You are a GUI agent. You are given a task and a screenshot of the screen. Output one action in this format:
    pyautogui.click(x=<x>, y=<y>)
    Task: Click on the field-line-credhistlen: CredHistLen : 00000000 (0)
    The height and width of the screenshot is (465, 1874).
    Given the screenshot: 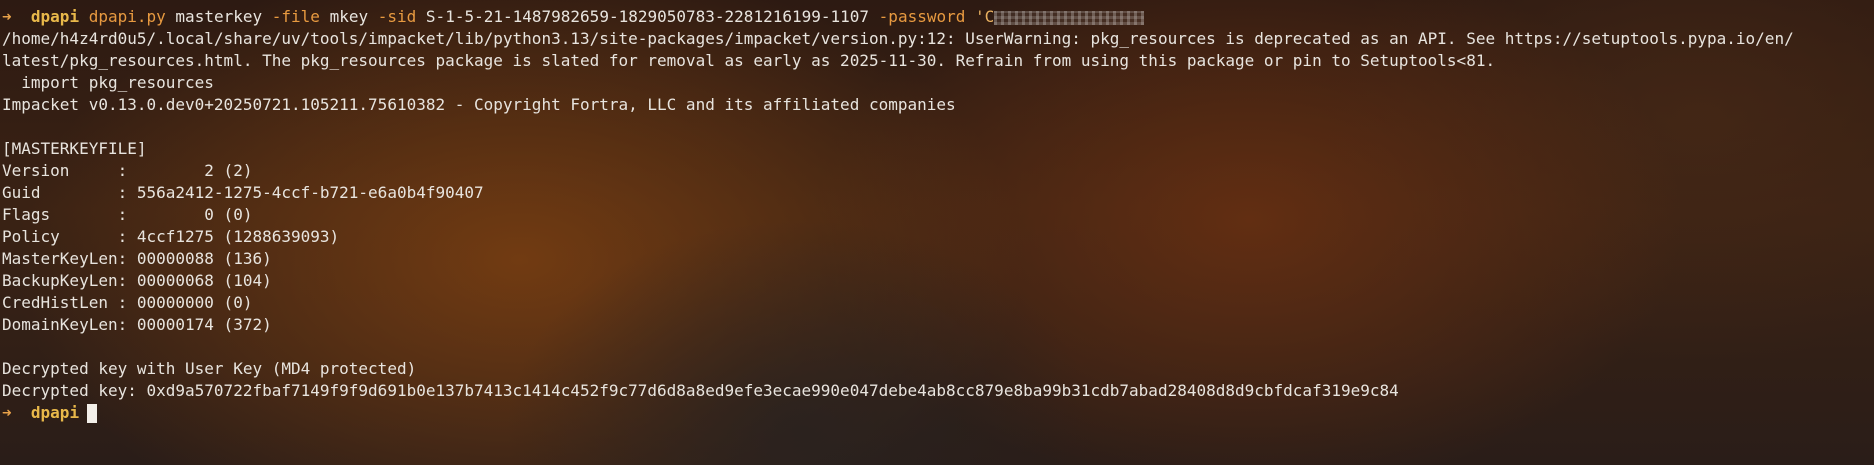 What is the action you would take?
    pyautogui.click(x=127, y=302)
    